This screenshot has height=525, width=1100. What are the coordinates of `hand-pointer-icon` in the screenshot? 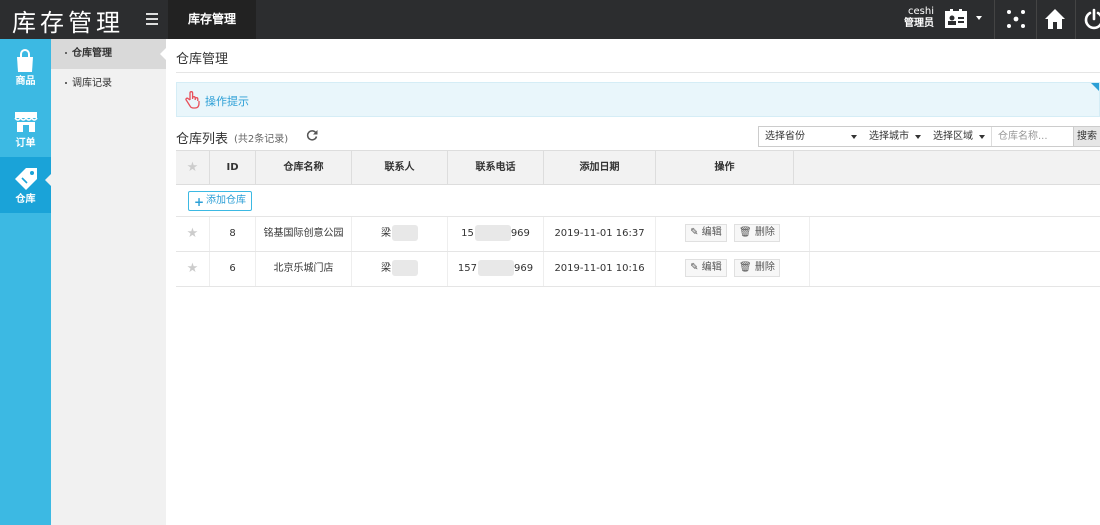 It's located at (192, 100).